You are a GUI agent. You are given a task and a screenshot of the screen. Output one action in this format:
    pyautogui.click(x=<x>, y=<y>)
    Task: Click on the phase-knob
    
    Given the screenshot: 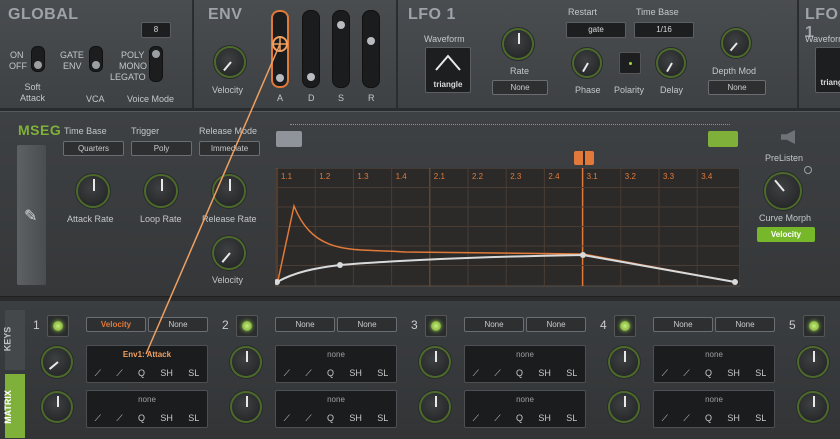 What is the action you would take?
    pyautogui.click(x=587, y=63)
    